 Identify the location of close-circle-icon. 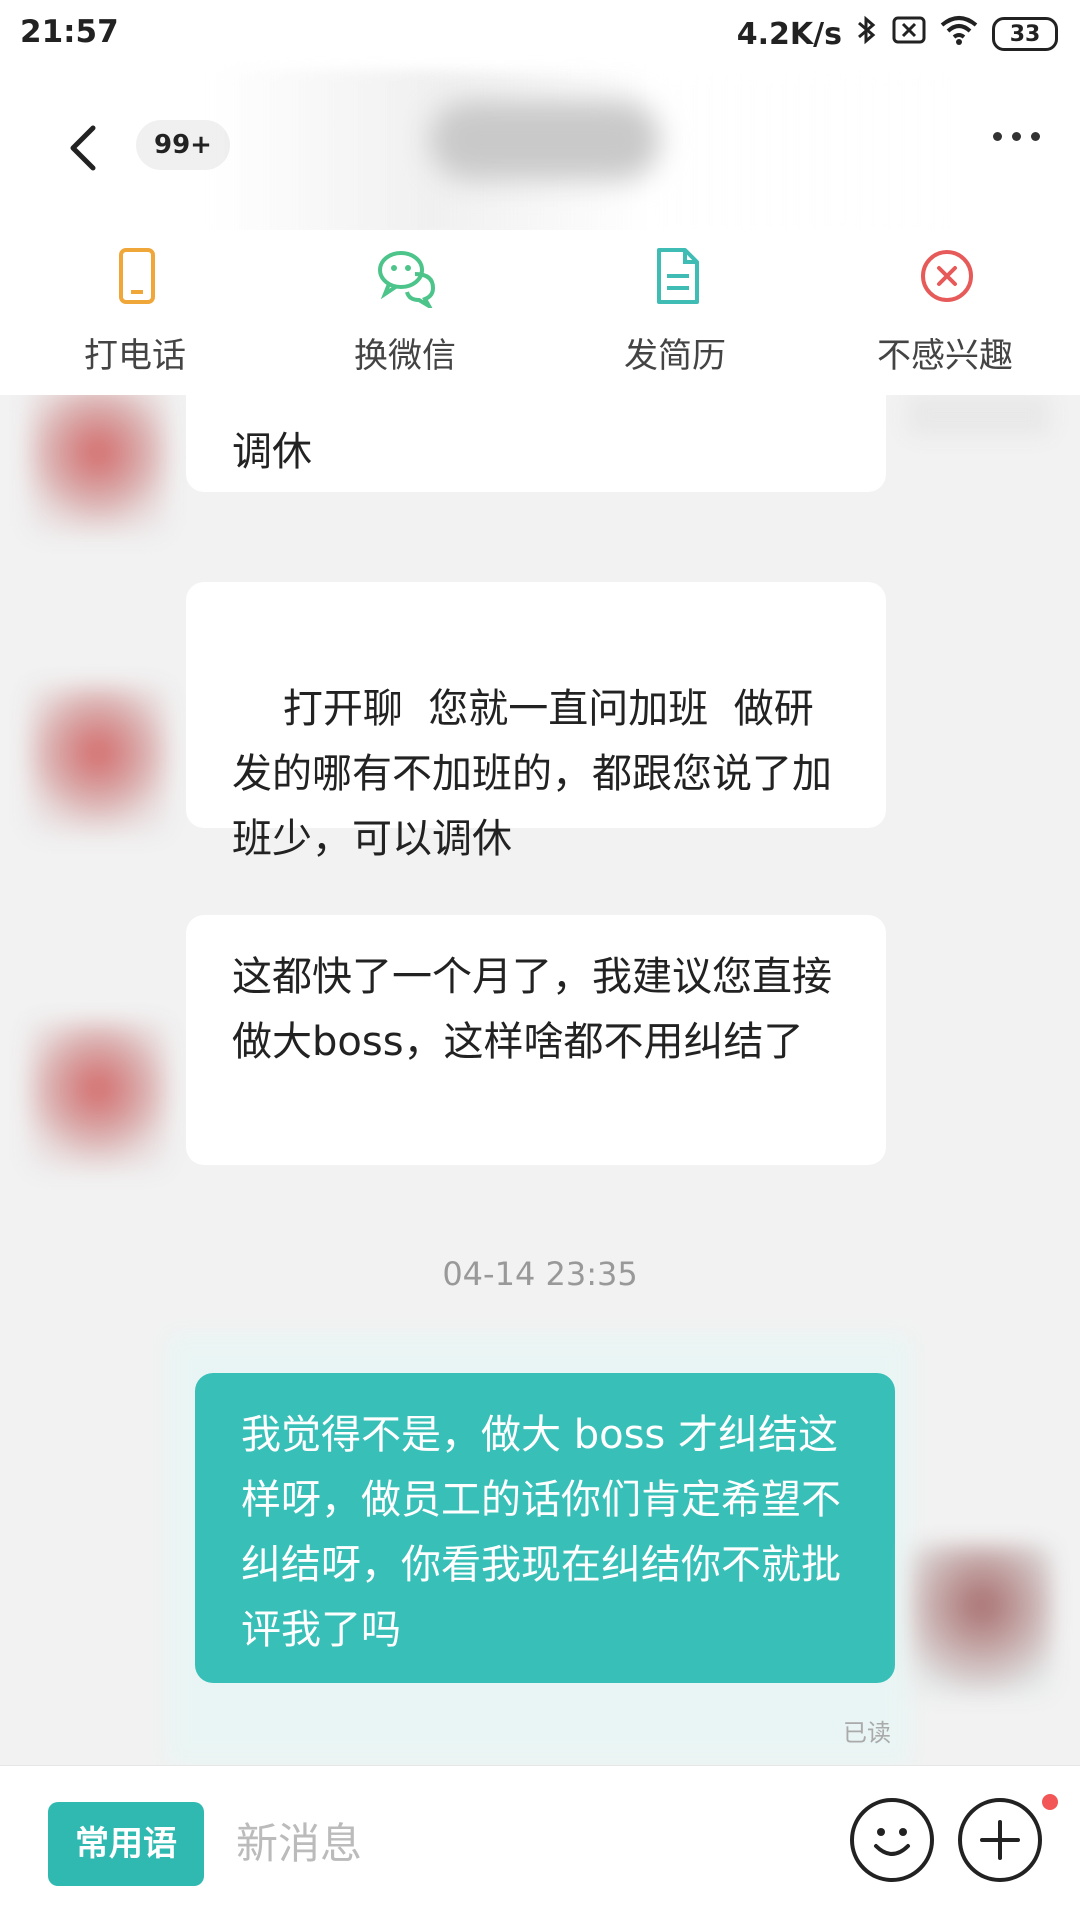
(947, 276).